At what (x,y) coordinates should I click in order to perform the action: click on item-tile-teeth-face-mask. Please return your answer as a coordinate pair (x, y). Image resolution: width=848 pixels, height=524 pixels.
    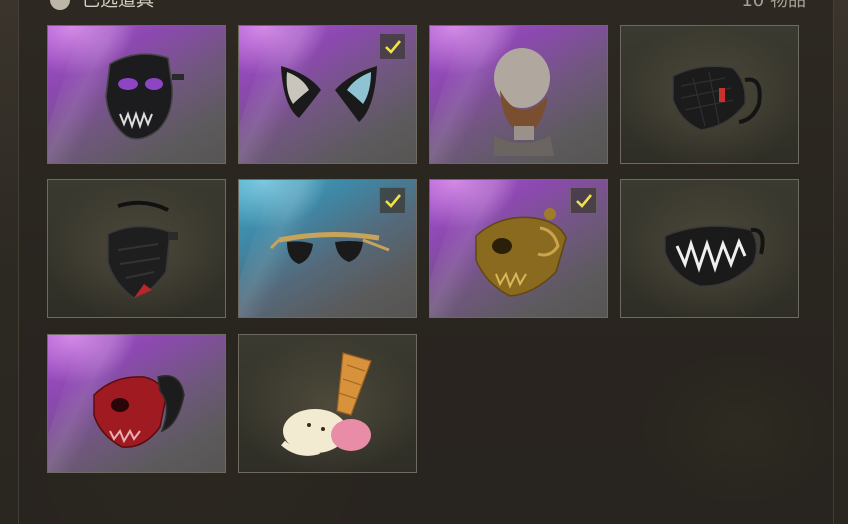
    Looking at the image, I should click on (709, 248).